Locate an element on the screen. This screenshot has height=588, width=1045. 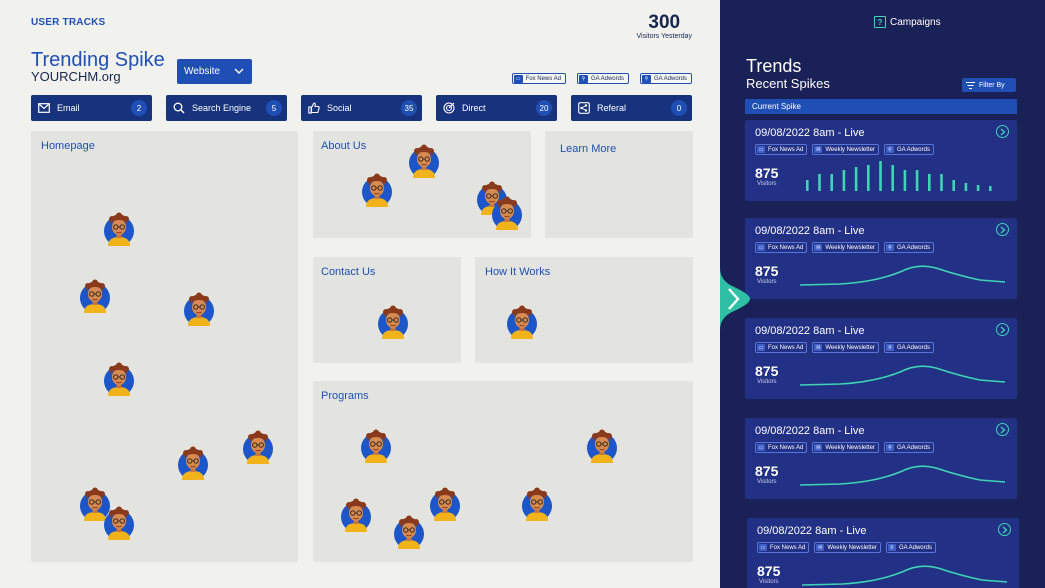
trend-line is located at coordinates (903, 275).